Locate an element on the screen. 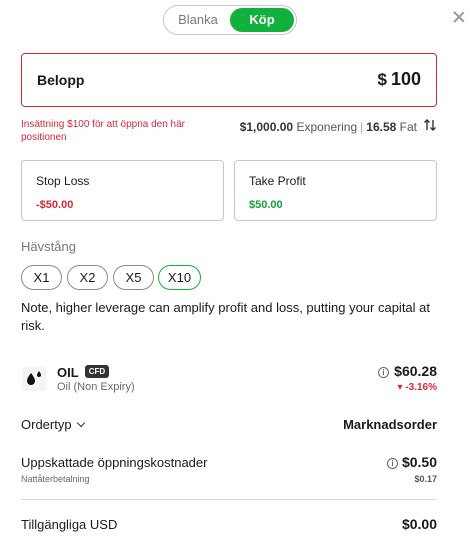  order-type-dropdown: Ordertyp is located at coordinates (53, 424).